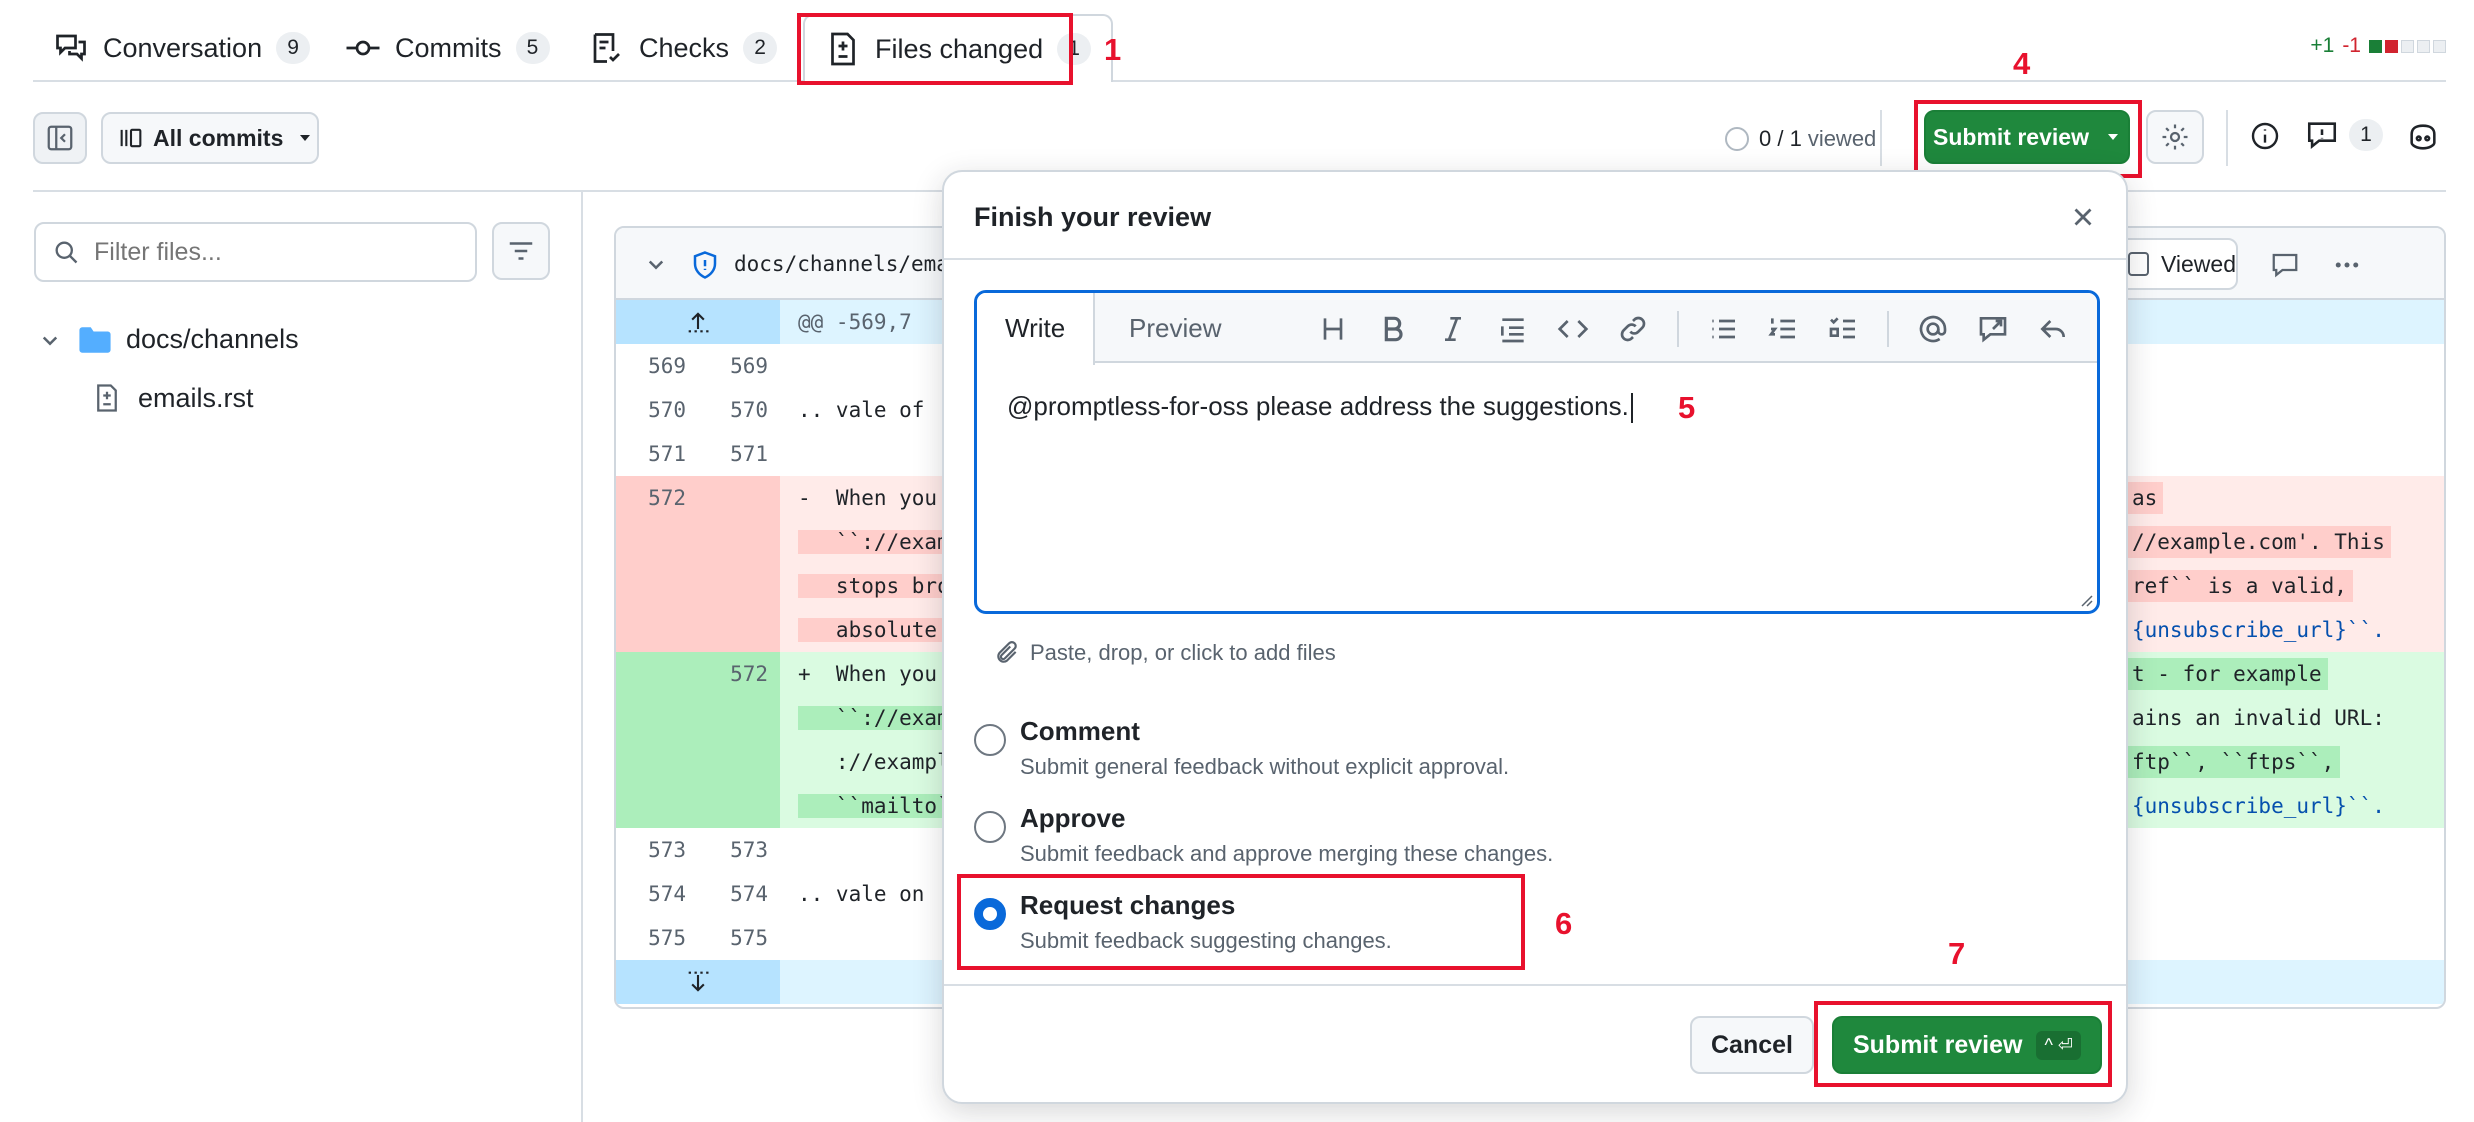 This screenshot has width=2474, height=1122. I want to click on annotation-number-1: 1, so click(1113, 49).